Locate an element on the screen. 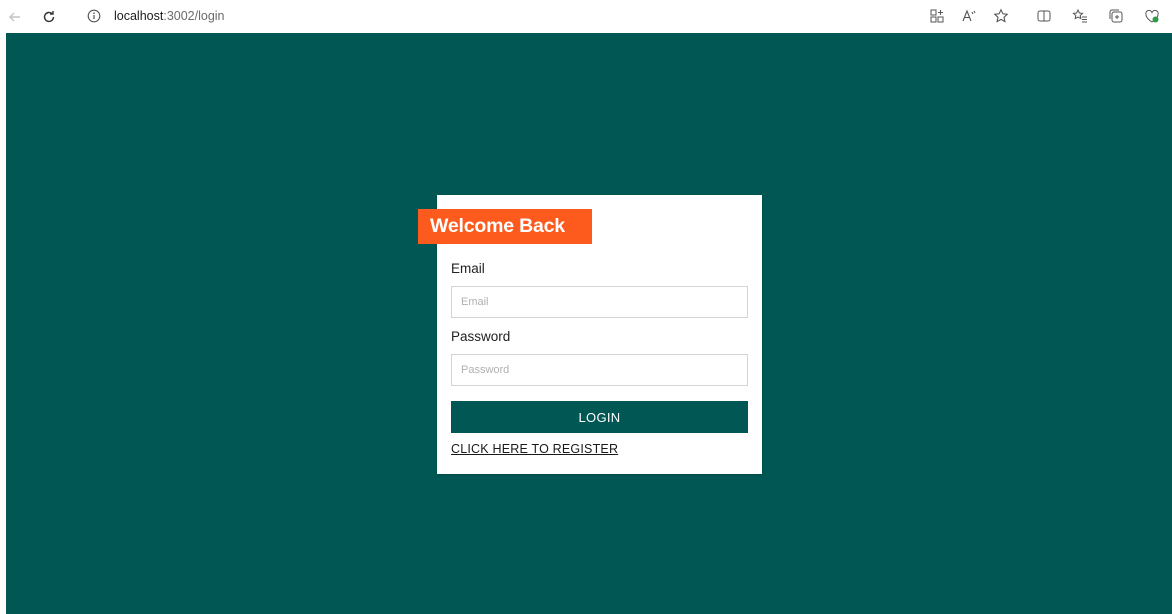  url-host: localhost is located at coordinates (139, 16).